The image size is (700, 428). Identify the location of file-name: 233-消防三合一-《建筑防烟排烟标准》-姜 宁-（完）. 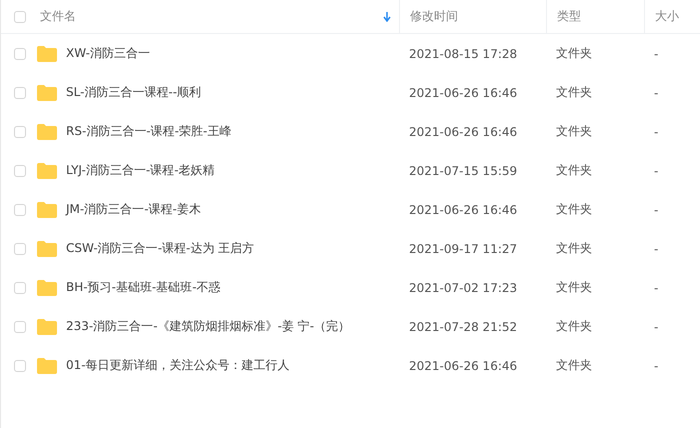
(208, 326).